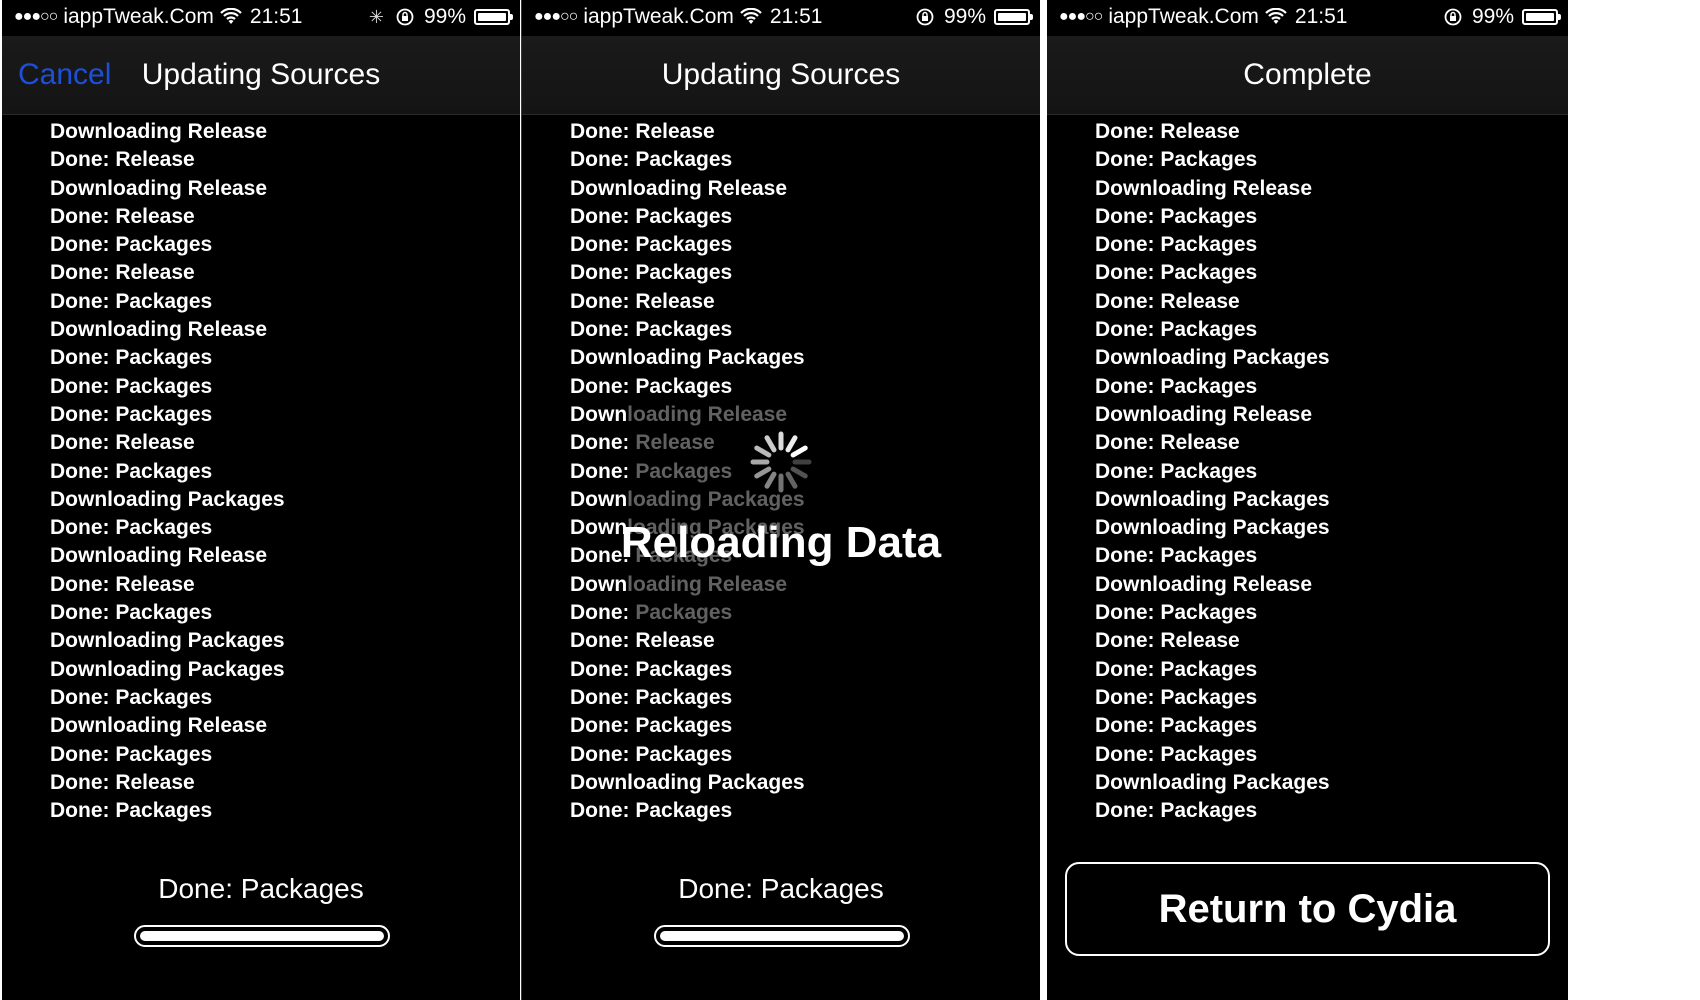 This screenshot has width=1700, height=1000. Describe the element at coordinates (1307, 909) in the screenshot. I see `return-to-cydia-button: Return to Cydia` at that location.